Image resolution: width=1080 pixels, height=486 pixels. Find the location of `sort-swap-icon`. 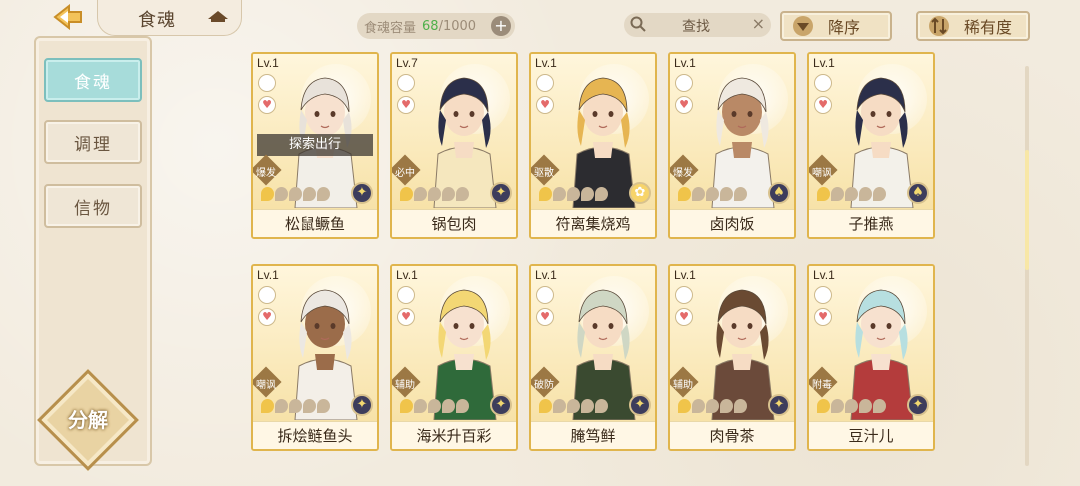

sort-swap-icon is located at coordinates (939, 26).